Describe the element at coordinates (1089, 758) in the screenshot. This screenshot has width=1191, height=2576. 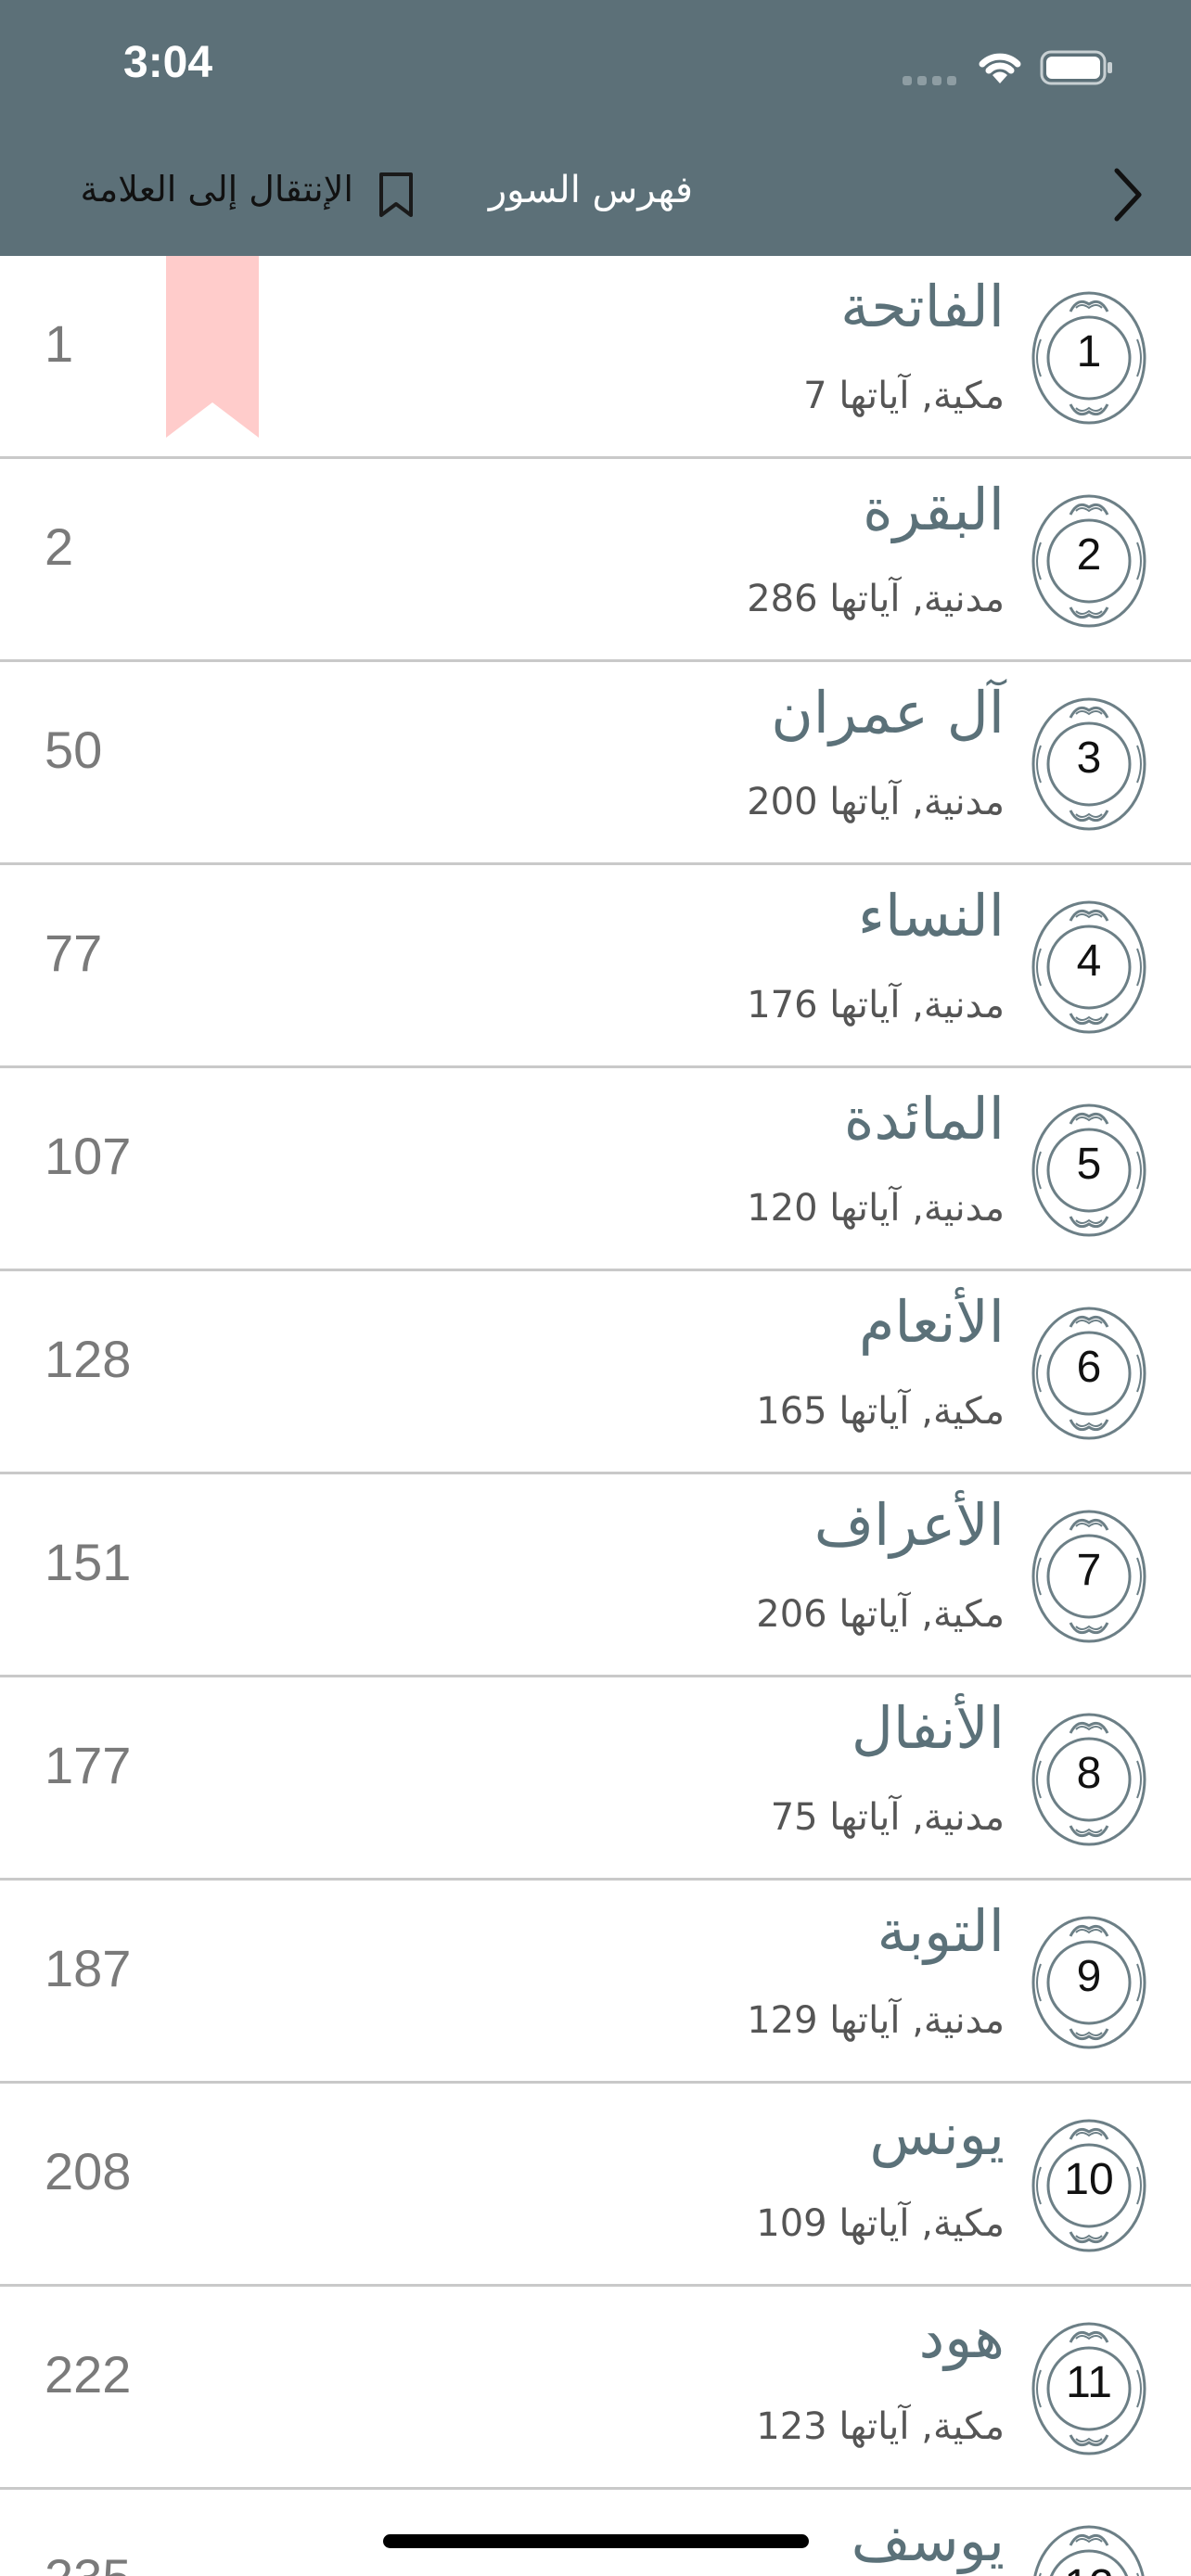
I see `surah-number: 3` at that location.